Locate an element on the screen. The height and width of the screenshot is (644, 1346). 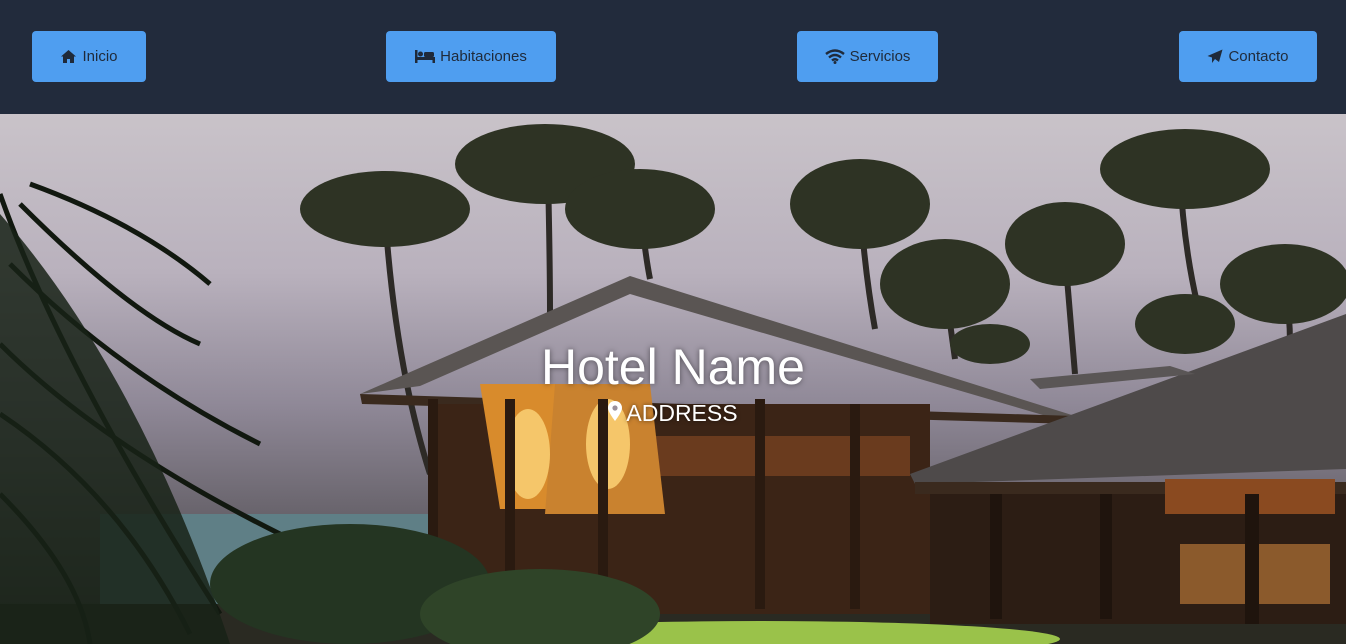
hotel-address: ADDRESS is located at coordinates (673, 413).